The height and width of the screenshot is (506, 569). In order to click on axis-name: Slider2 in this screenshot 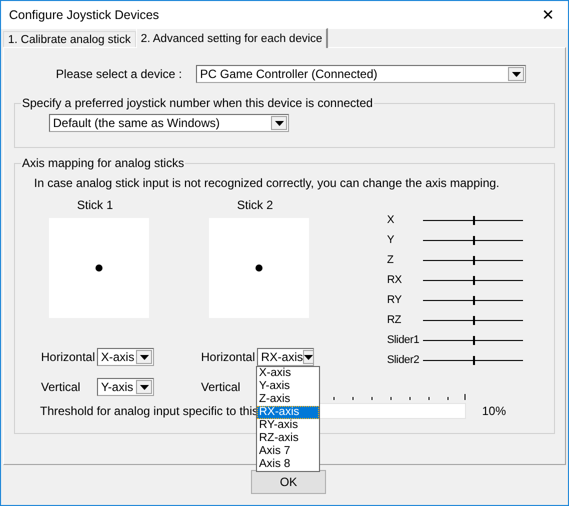, I will do `click(403, 360)`.